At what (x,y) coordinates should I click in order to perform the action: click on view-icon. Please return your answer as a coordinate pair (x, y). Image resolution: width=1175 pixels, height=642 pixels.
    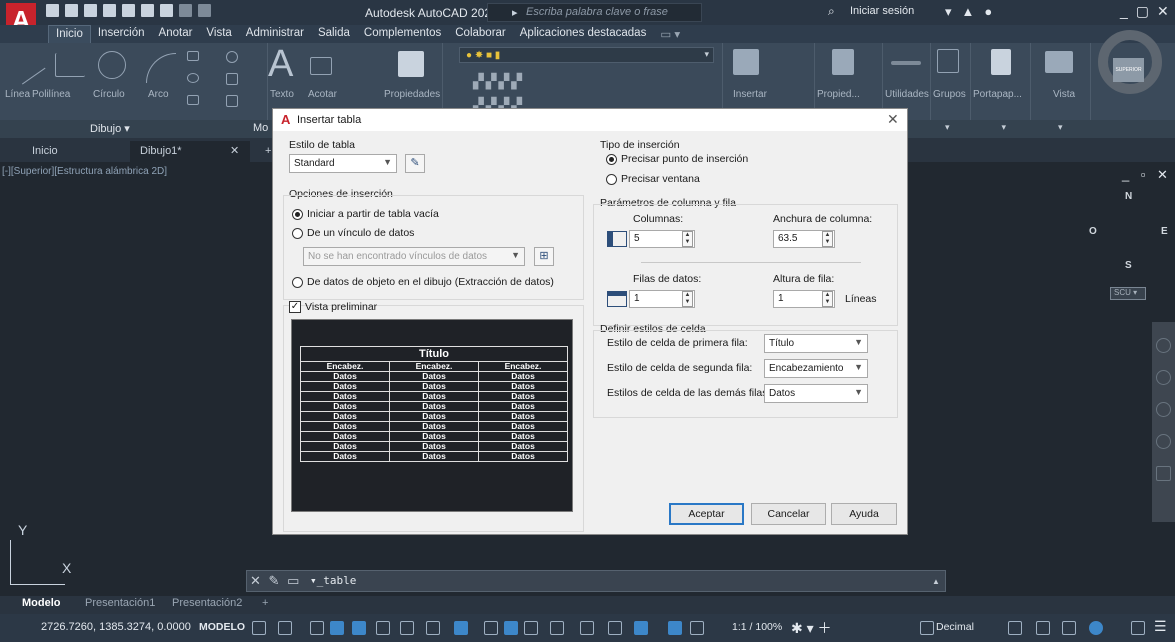
    Looking at the image, I should click on (1059, 62).